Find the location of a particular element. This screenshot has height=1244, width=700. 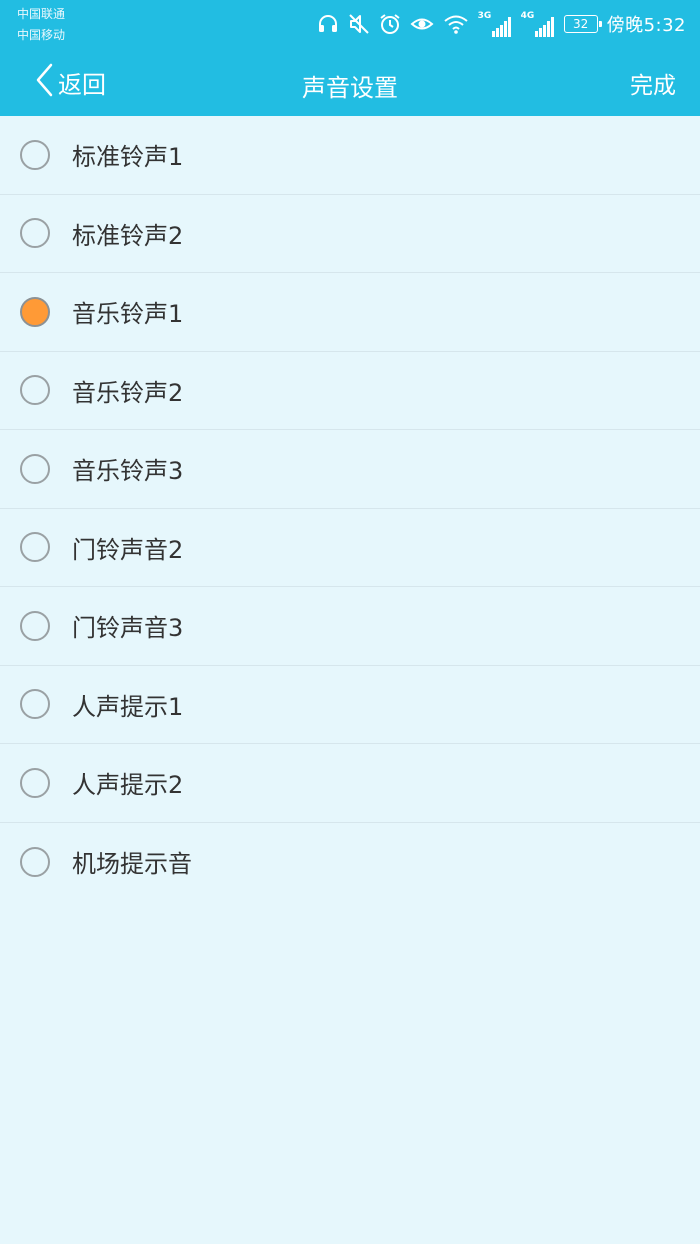

carrier-label-2: 中国移动 is located at coordinates (41, 35).